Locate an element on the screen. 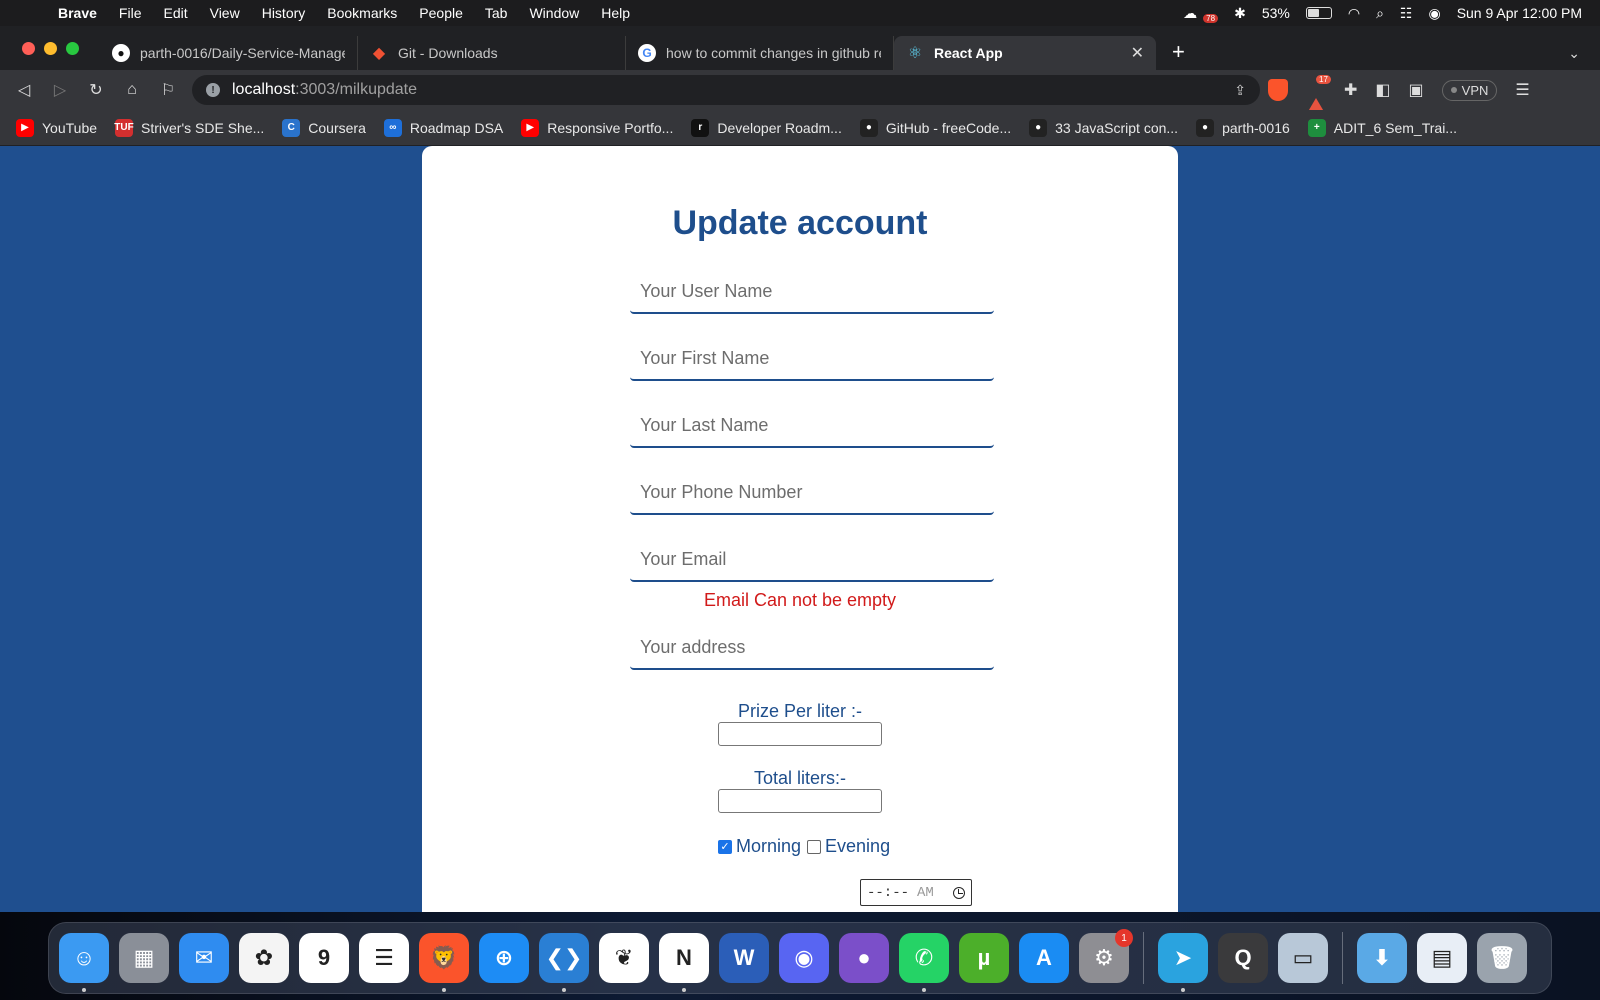 The image size is (1600, 1000). telegram-icon: ➤ is located at coordinates (1183, 962).